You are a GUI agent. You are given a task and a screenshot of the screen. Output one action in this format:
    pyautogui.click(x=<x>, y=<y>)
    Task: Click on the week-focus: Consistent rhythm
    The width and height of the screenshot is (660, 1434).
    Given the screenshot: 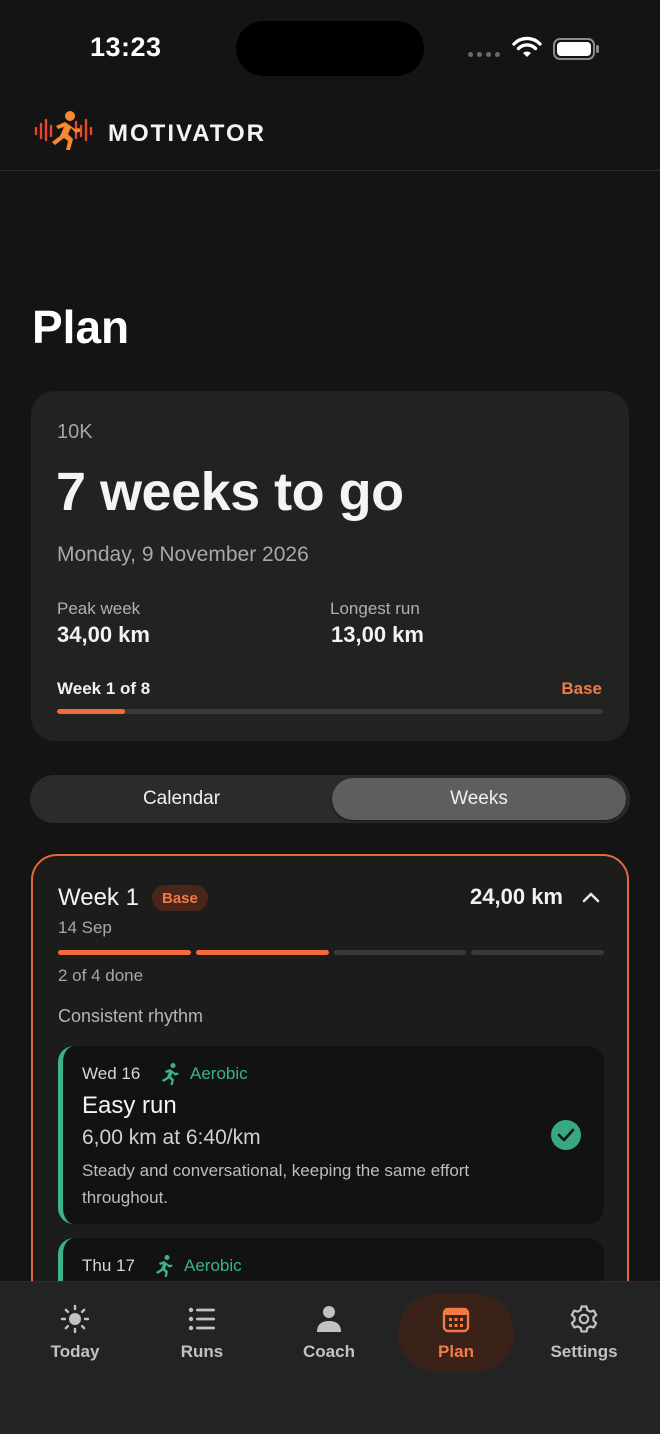 What is the action you would take?
    pyautogui.click(x=131, y=1016)
    